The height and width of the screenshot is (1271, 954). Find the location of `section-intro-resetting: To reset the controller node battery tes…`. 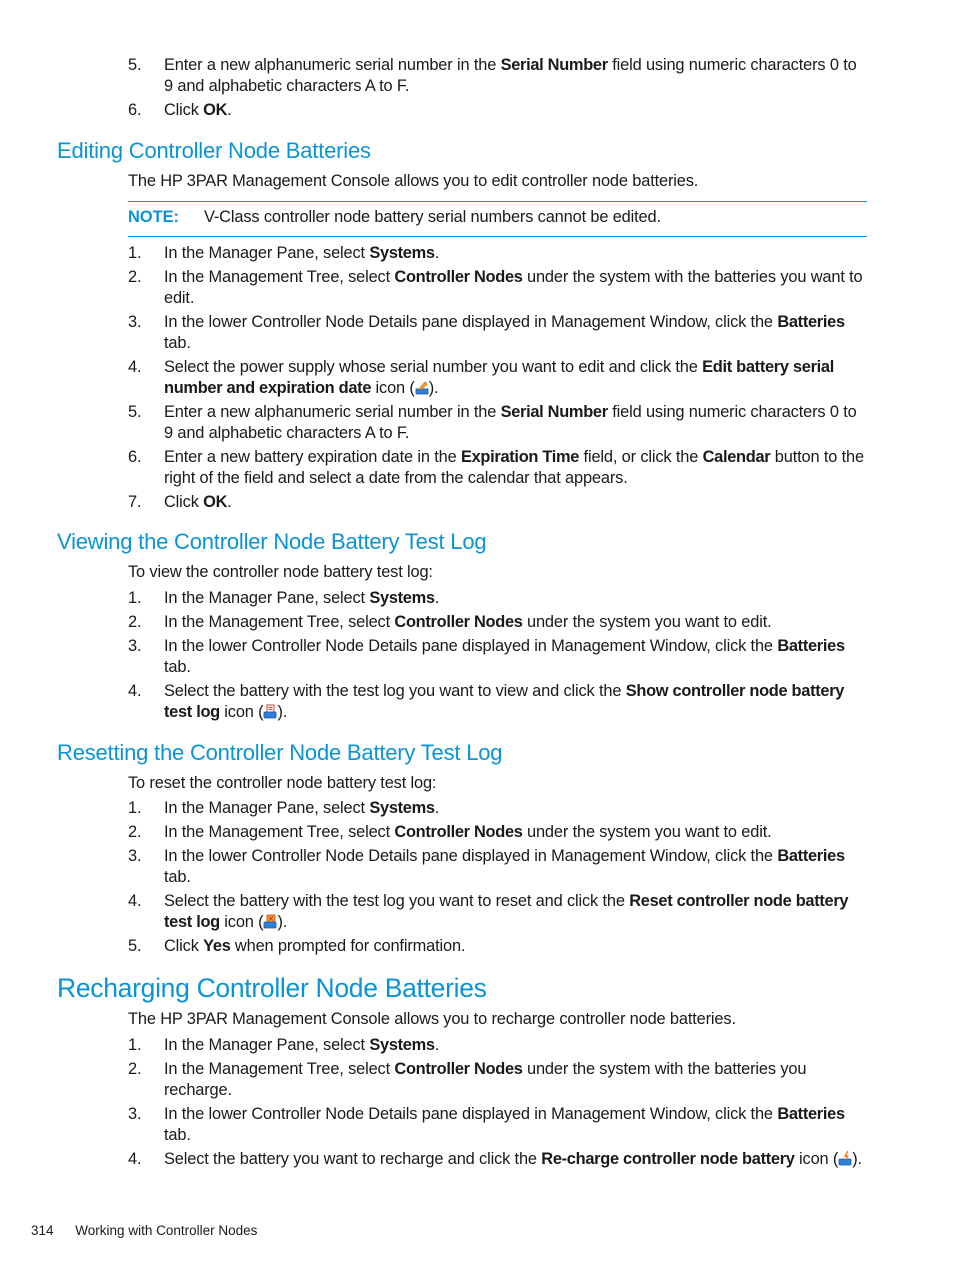

section-intro-resetting: To reset the controller node battery tes… is located at coordinates (282, 783).